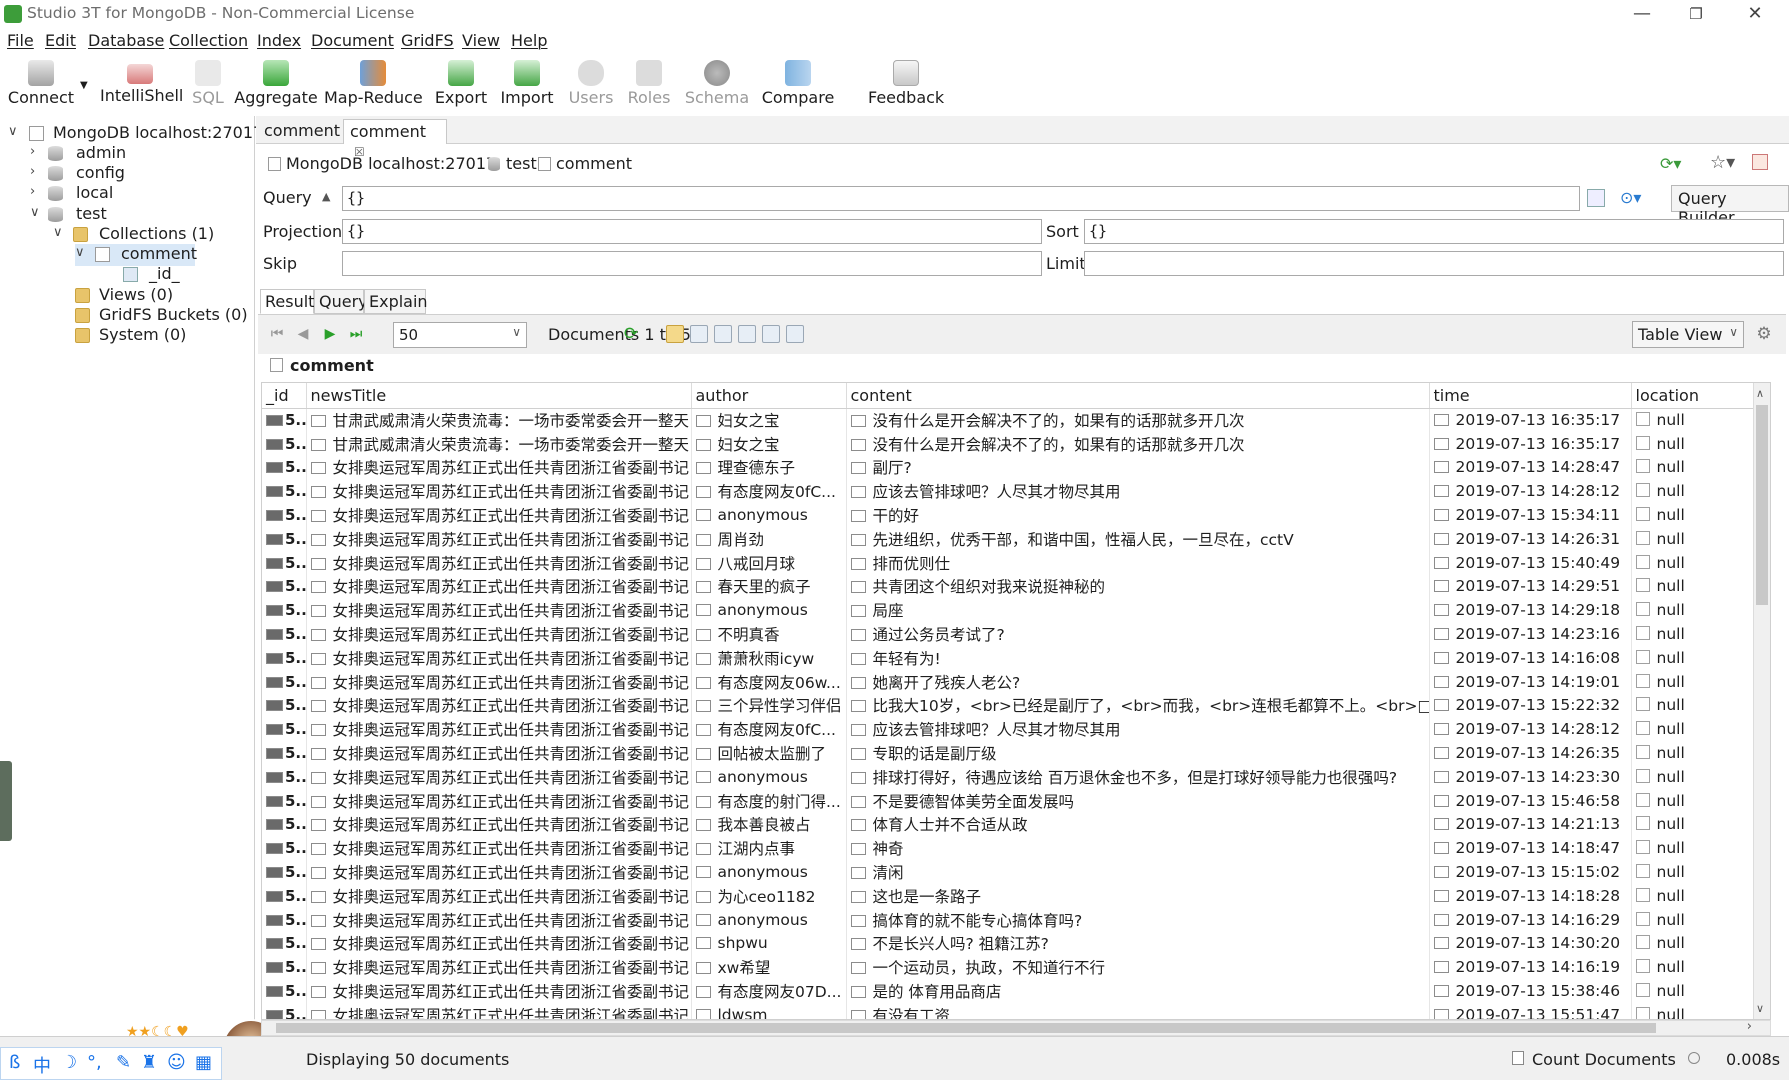  What do you see at coordinates (1138, 586) in the screenshot?
I see `table-cell-content: 共青团这个组织对我来说挺神秘的` at bounding box center [1138, 586].